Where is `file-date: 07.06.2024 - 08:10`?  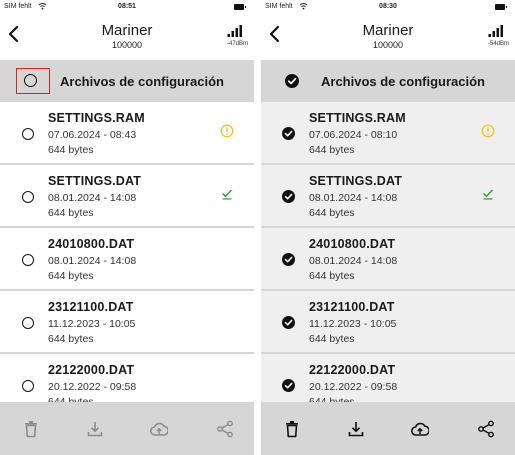 file-date: 07.06.2024 - 08:10 is located at coordinates (353, 135).